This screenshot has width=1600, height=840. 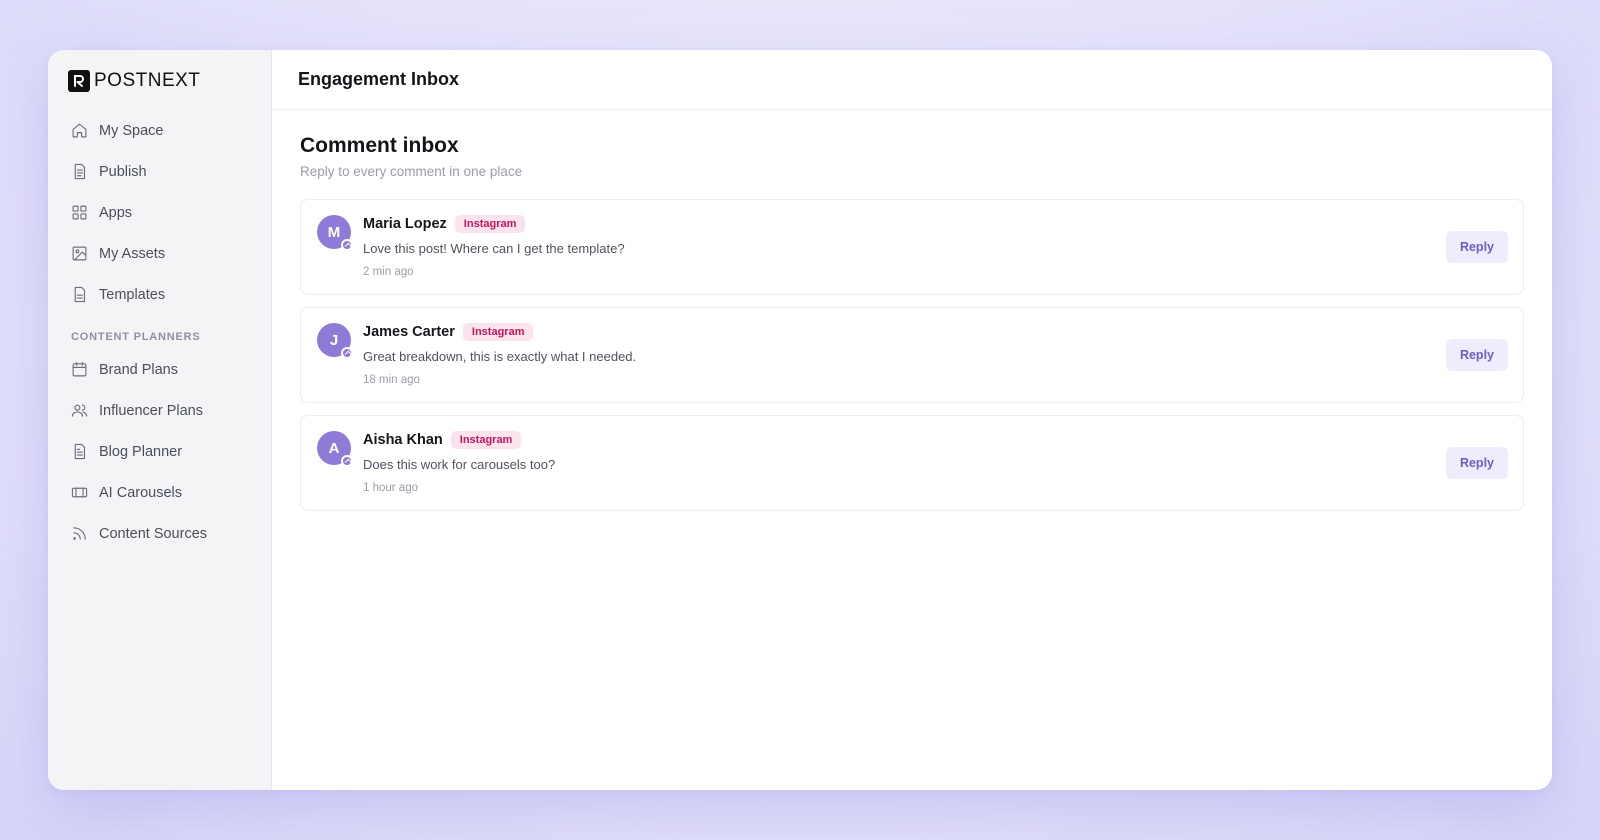 I want to click on sidebar-item-content-sources: Content Sources, so click(x=159, y=533).